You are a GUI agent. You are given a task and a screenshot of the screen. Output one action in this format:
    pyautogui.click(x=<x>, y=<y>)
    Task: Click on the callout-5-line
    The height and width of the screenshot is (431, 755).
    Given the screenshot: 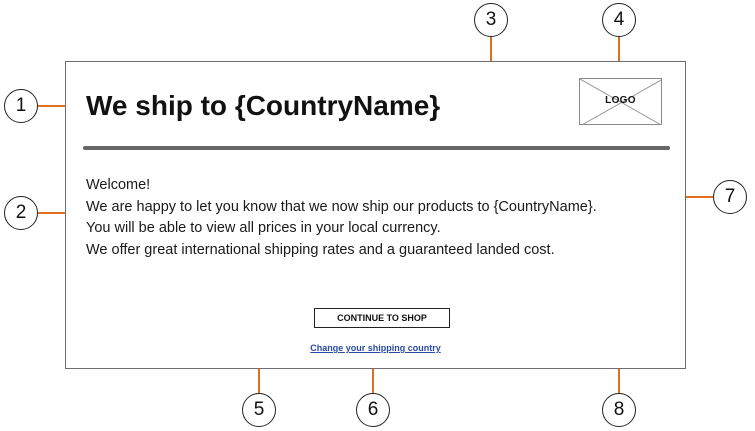 What is the action you would take?
    pyautogui.click(x=259, y=381)
    